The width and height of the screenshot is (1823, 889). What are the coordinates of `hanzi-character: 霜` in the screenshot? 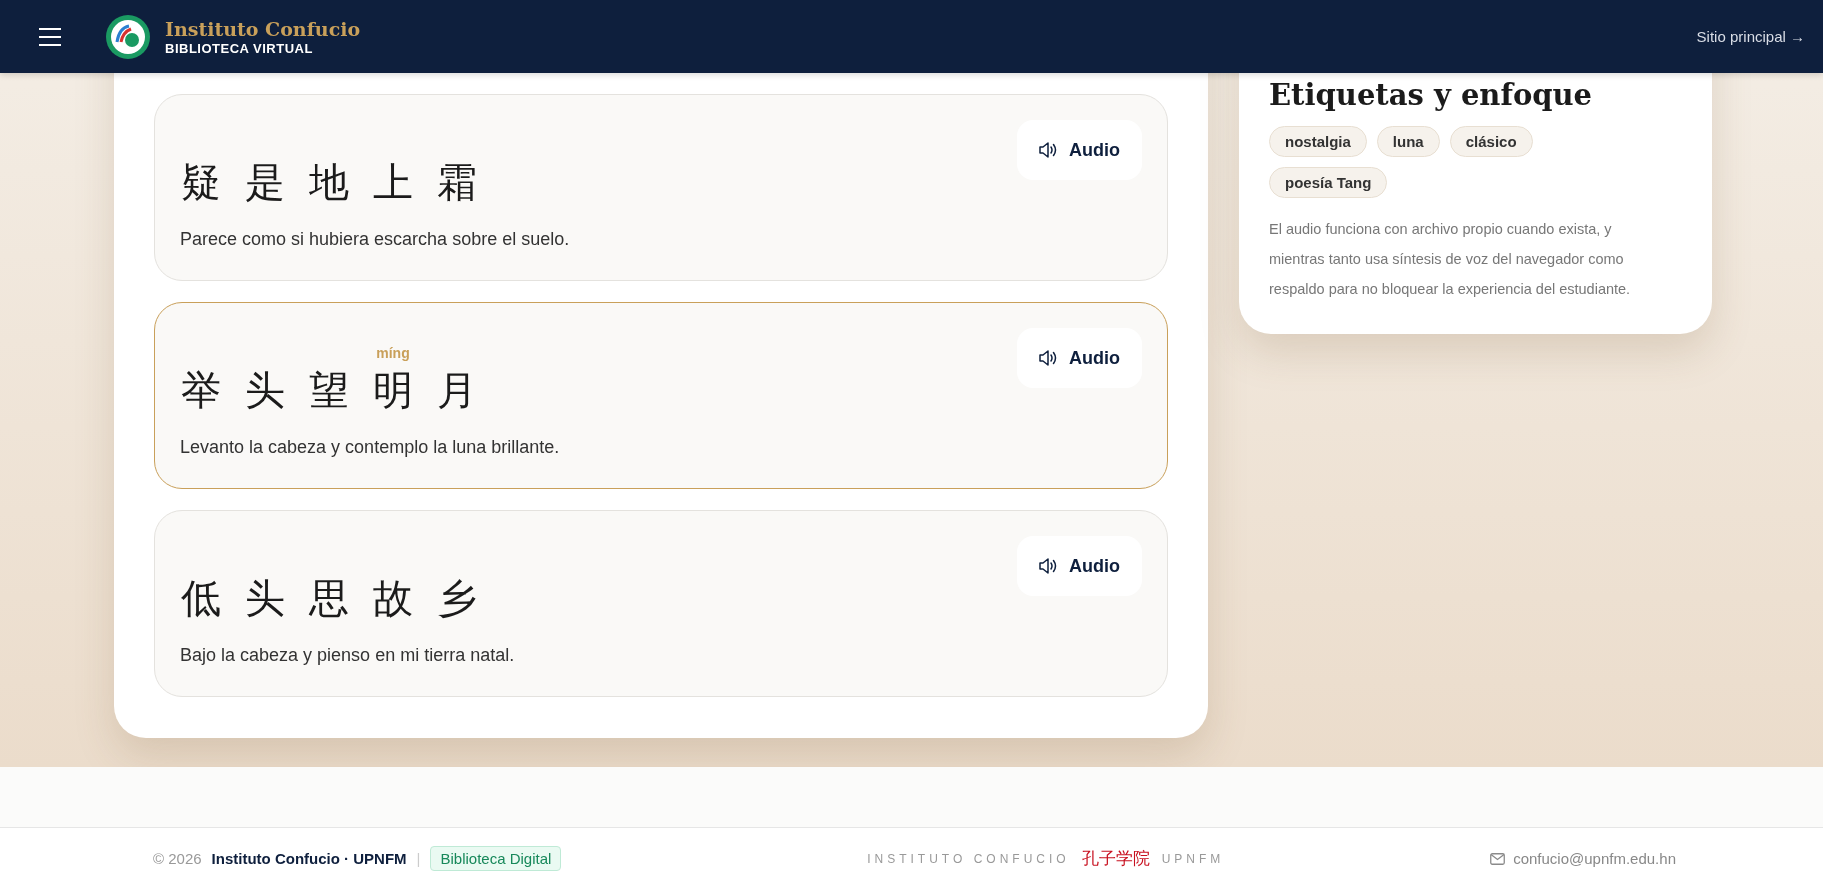 It's located at (457, 183).